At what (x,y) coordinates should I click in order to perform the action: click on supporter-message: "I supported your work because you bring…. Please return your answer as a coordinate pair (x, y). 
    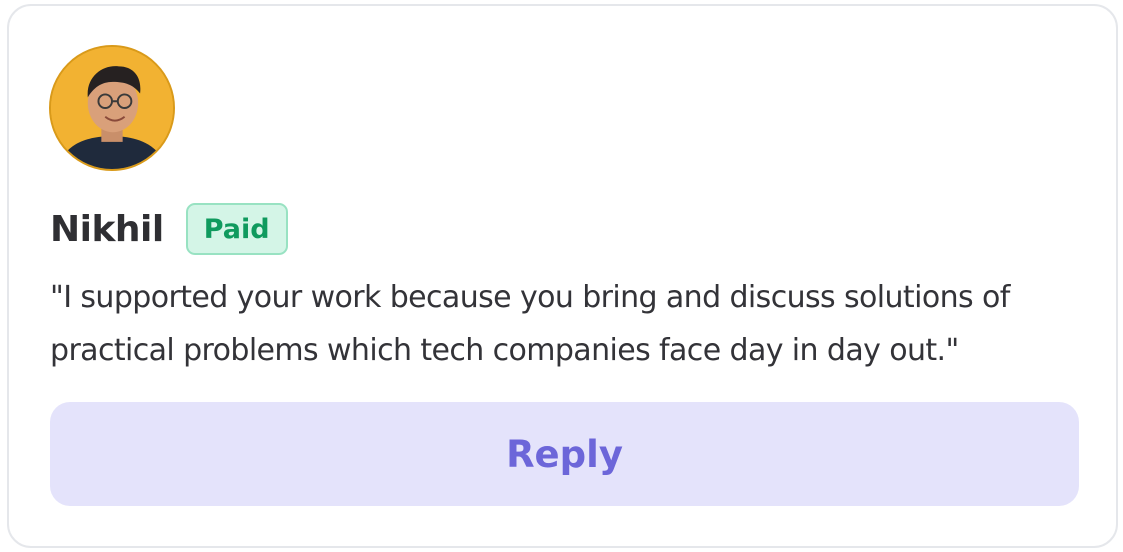
    Looking at the image, I should click on (530, 324).